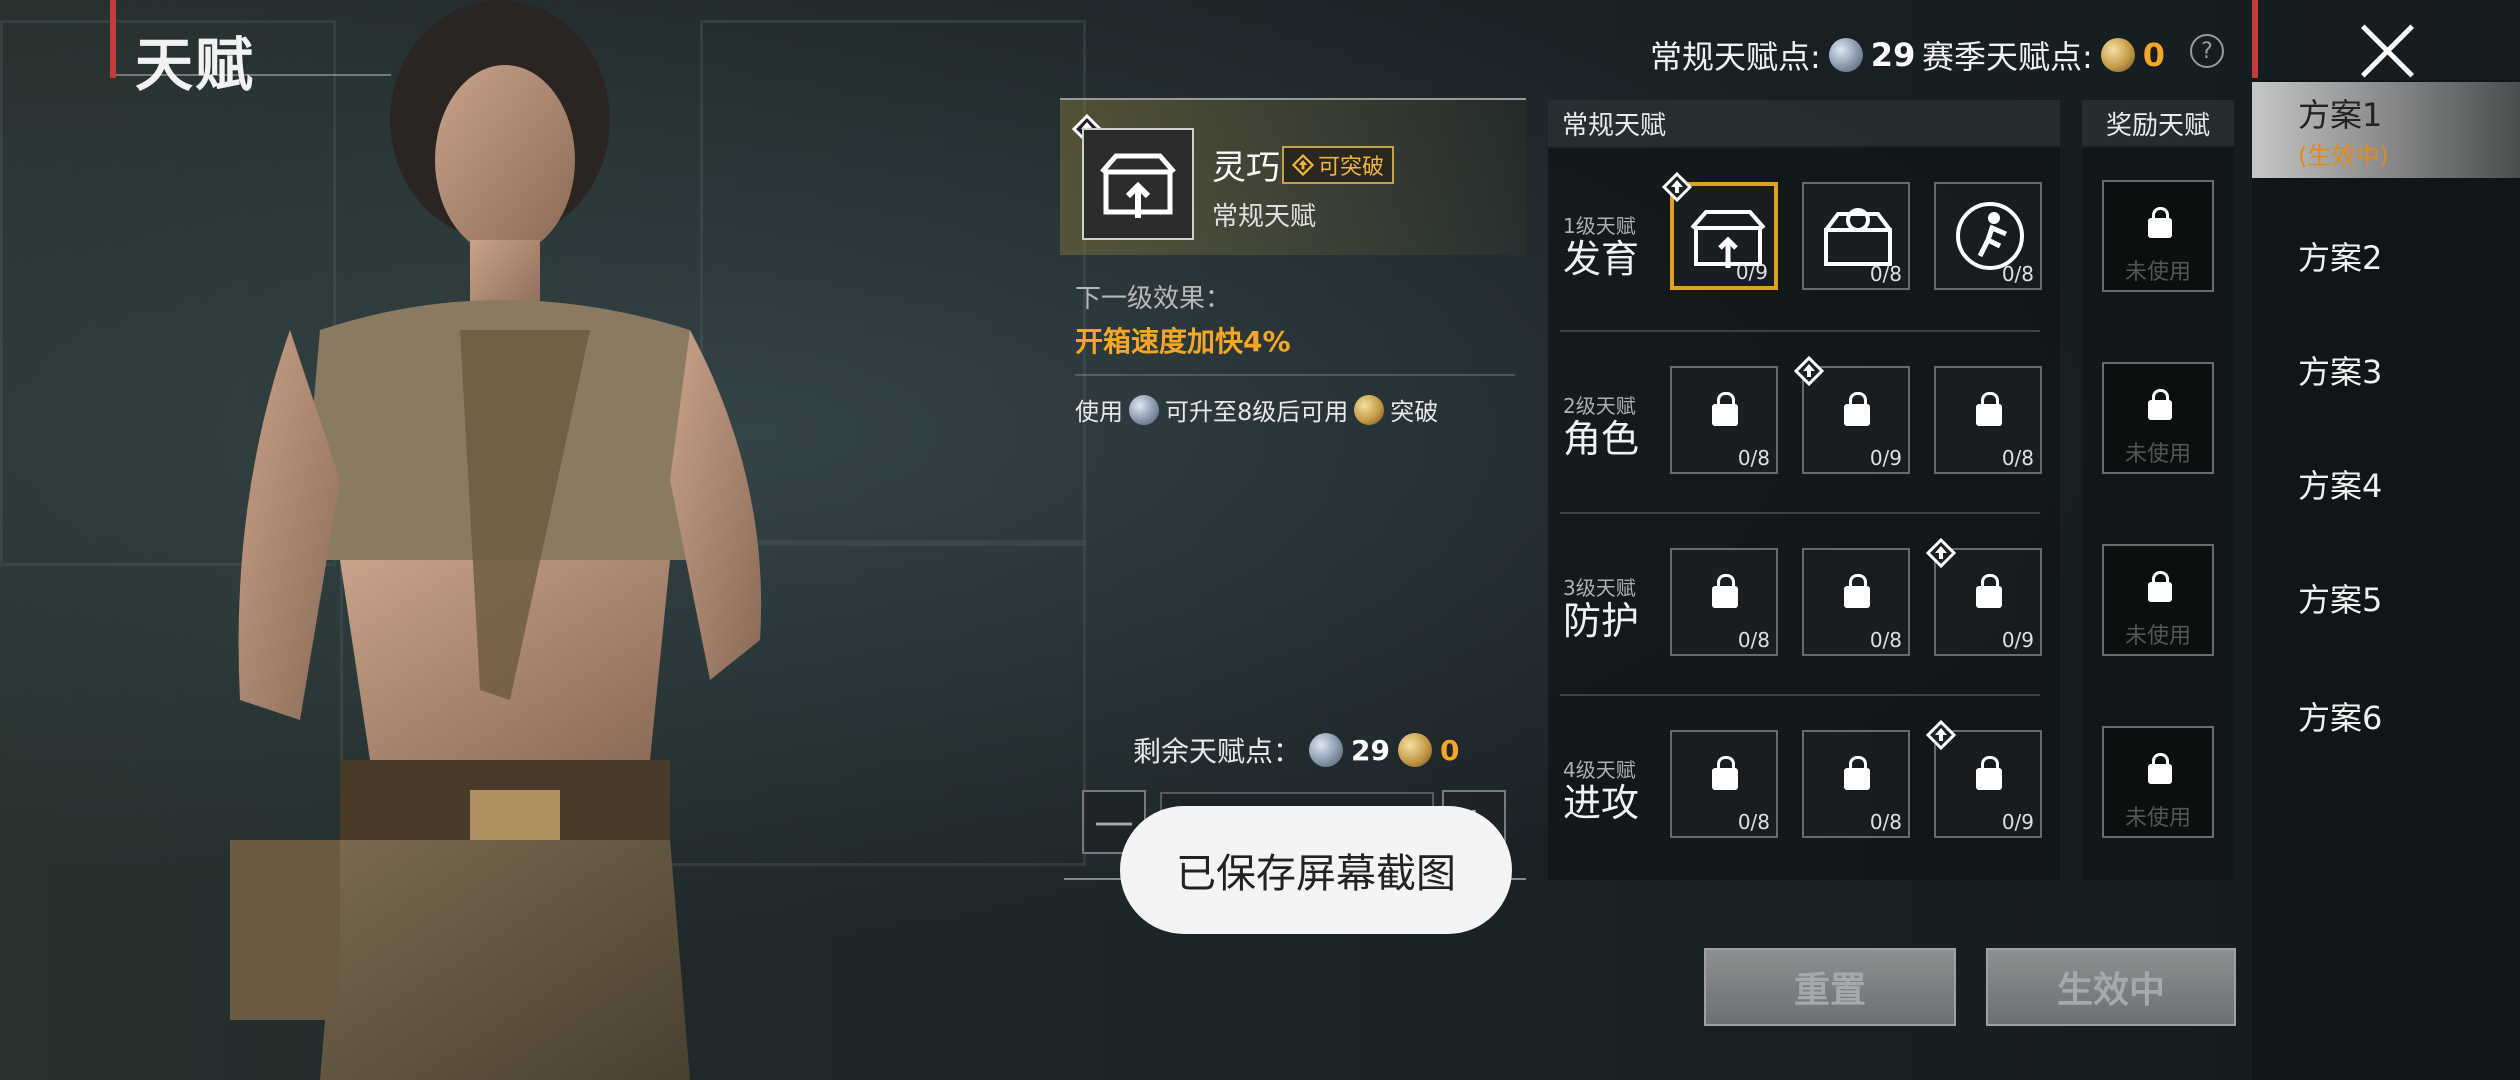 The width and height of the screenshot is (2520, 1080). What do you see at coordinates (2387, 51) in the screenshot?
I see `close-icon` at bounding box center [2387, 51].